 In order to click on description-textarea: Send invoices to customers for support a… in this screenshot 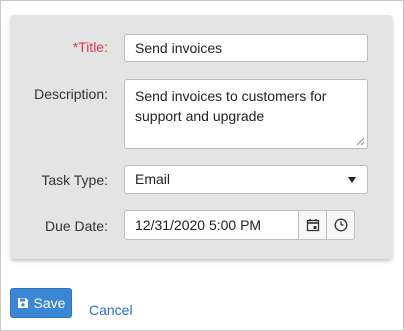, I will do `click(246, 114)`.